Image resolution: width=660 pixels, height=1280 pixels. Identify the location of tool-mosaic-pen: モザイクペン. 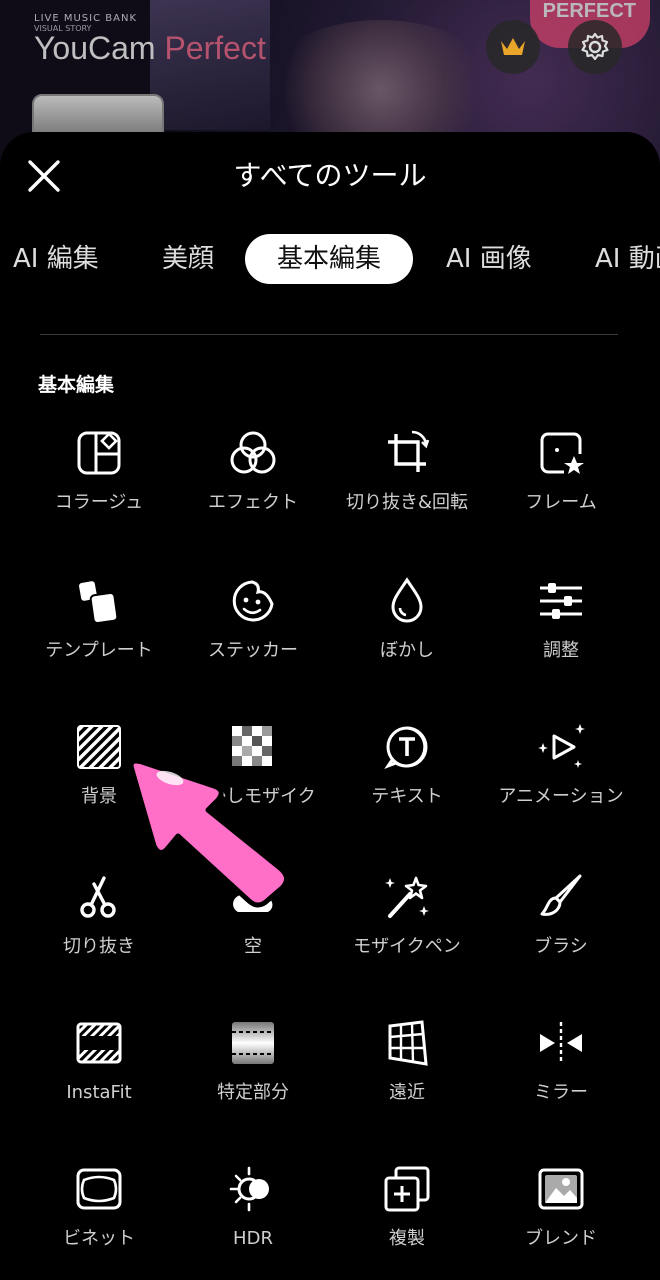
(407, 916).